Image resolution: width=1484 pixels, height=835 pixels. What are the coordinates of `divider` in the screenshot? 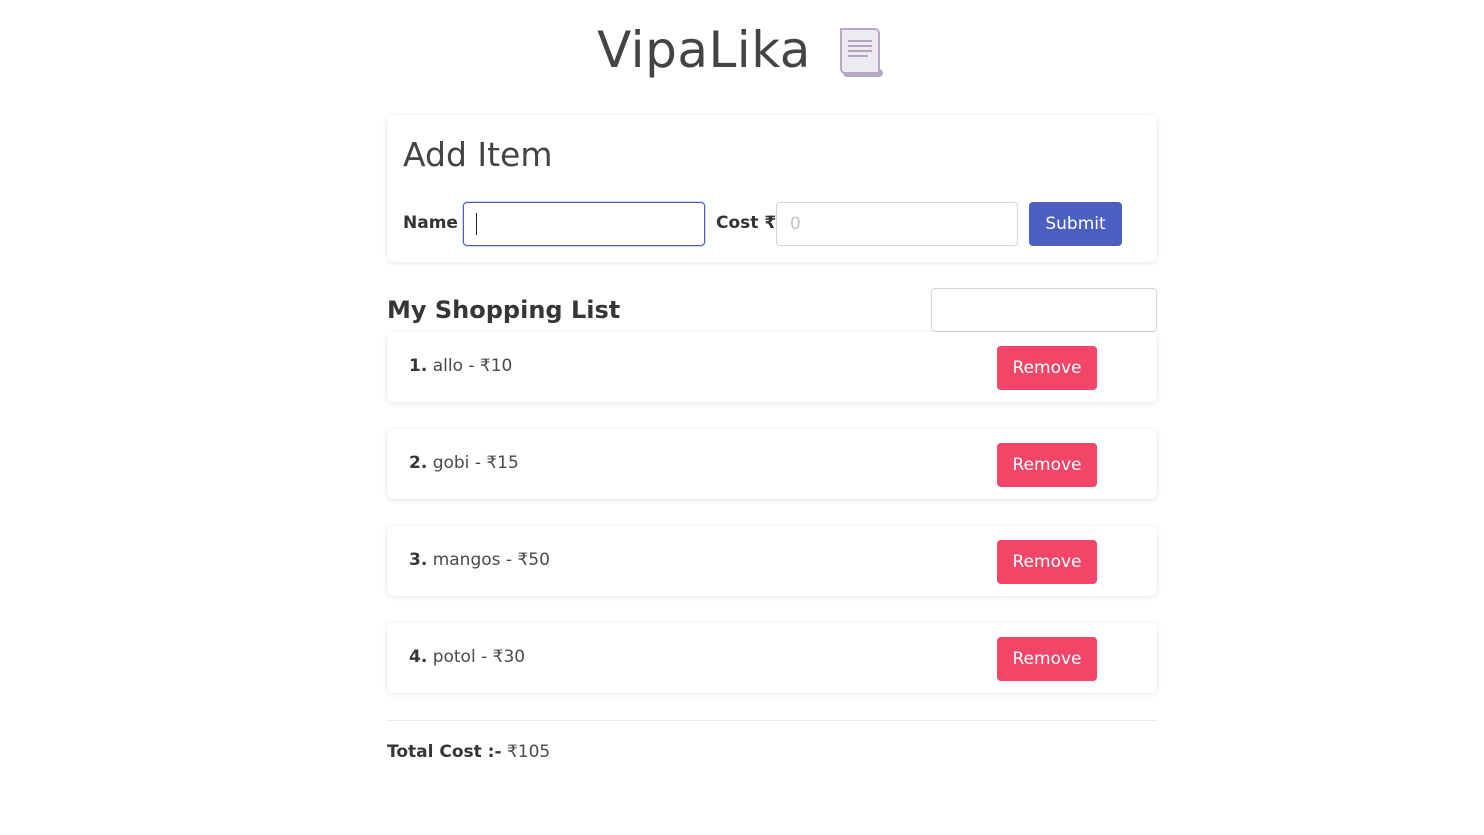 It's located at (772, 720).